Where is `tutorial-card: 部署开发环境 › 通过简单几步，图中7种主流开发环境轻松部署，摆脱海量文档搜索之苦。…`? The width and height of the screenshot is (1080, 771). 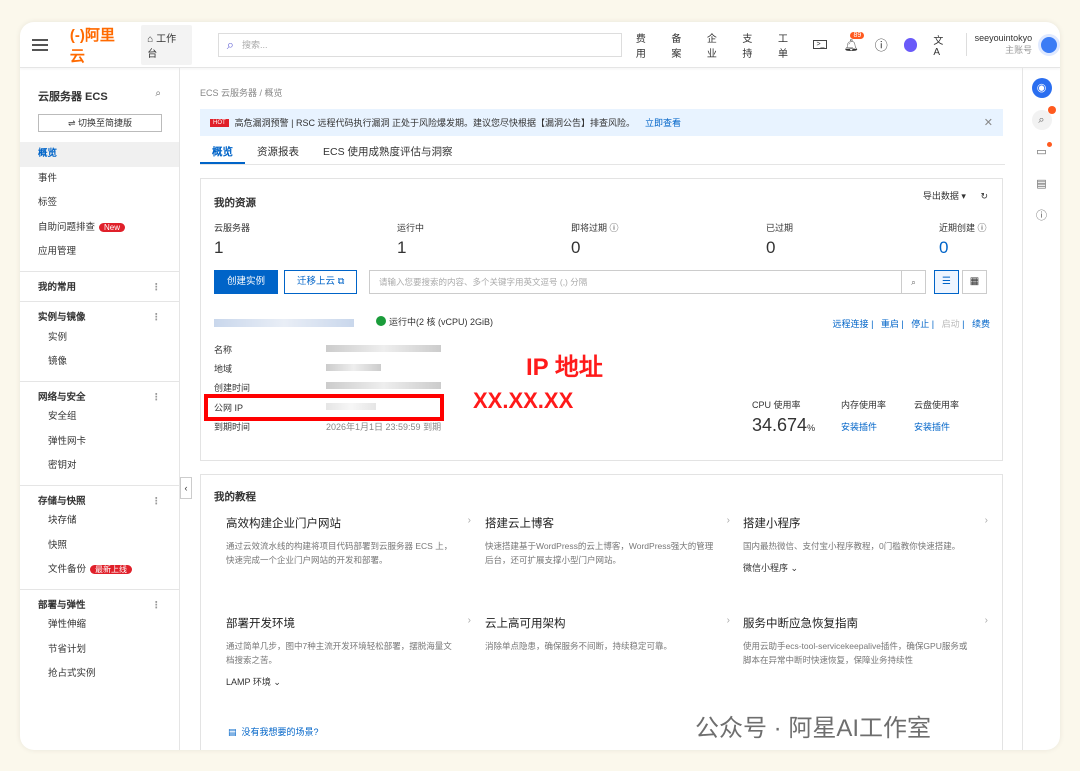 tutorial-card: 部署开发环境 › 通过简单几步，图中7种主流开发环境轻松部署，摆脱海量文档搜索之苦。… is located at coordinates (356, 651).